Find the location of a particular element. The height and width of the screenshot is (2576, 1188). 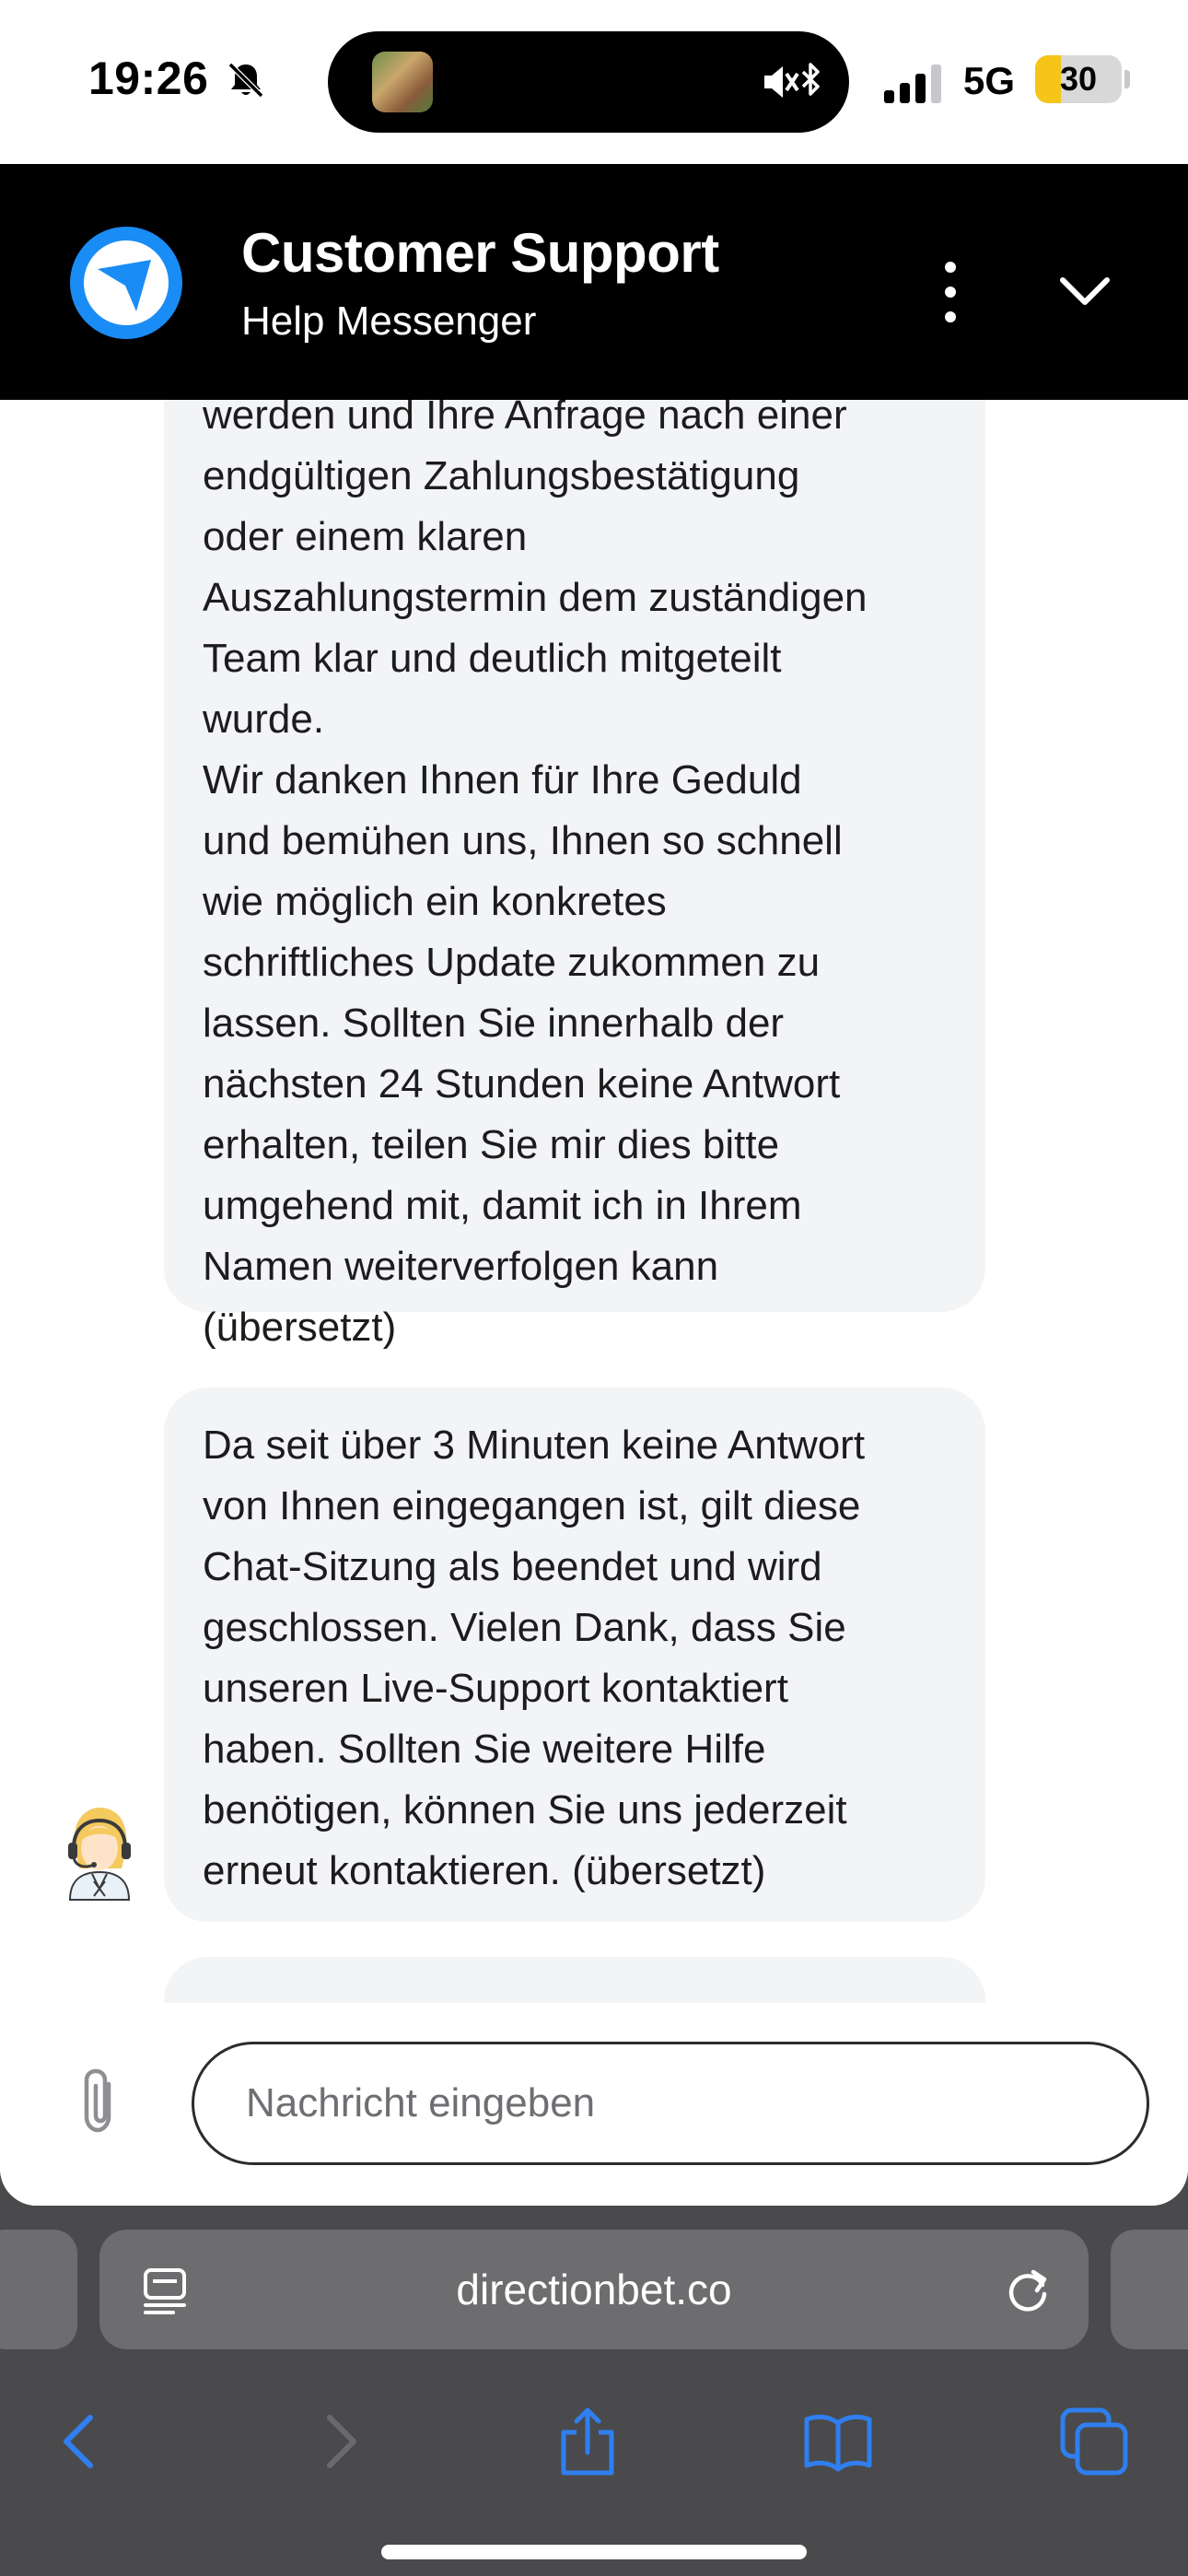

chevron-left-icon is located at coordinates (81, 2441).